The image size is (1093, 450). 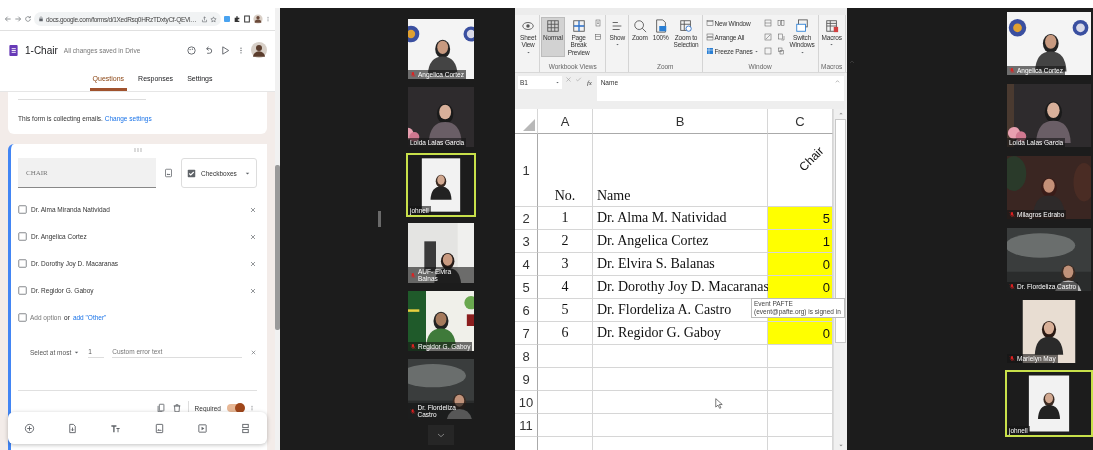 What do you see at coordinates (30, 428) in the screenshot?
I see `add-question-icon` at bounding box center [30, 428].